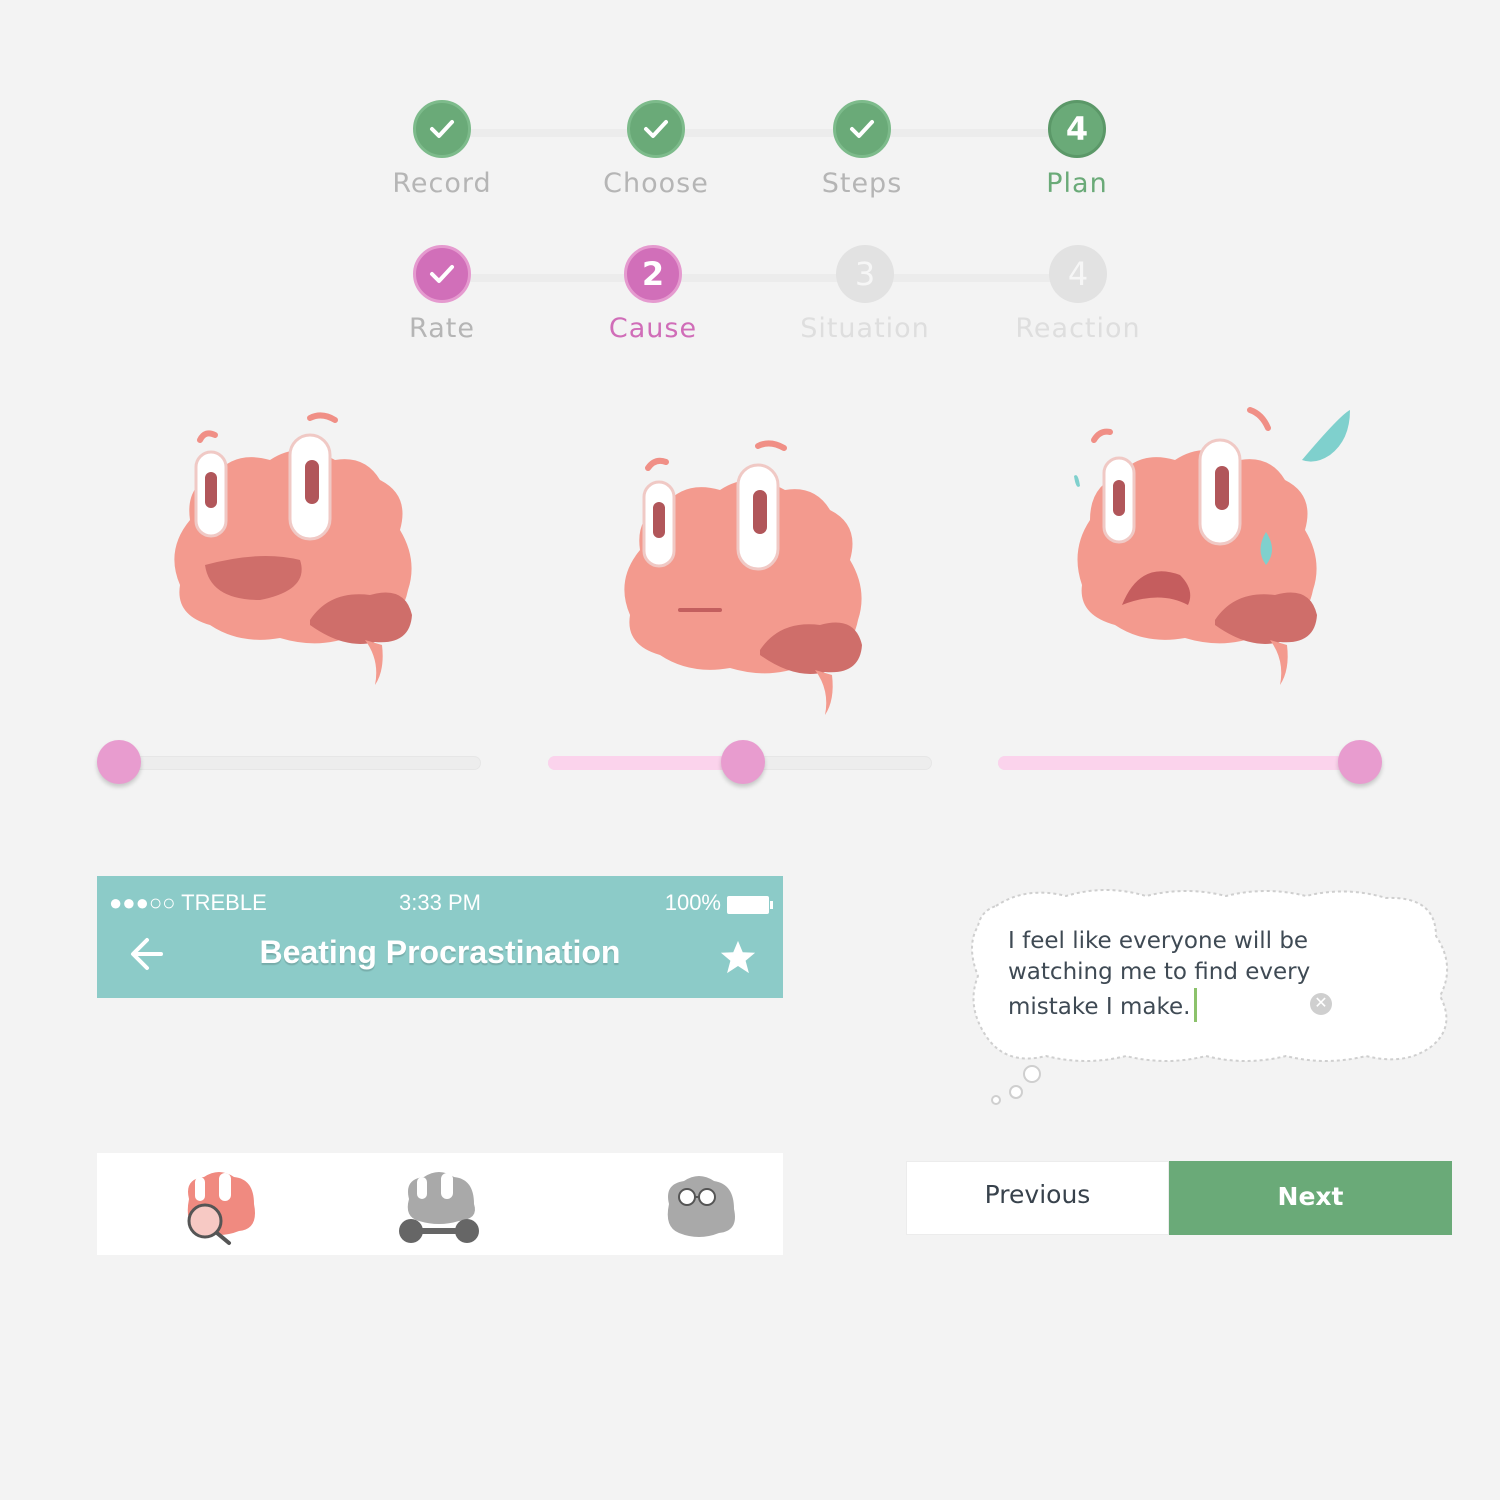  I want to click on step-label: Cause, so click(653, 328).